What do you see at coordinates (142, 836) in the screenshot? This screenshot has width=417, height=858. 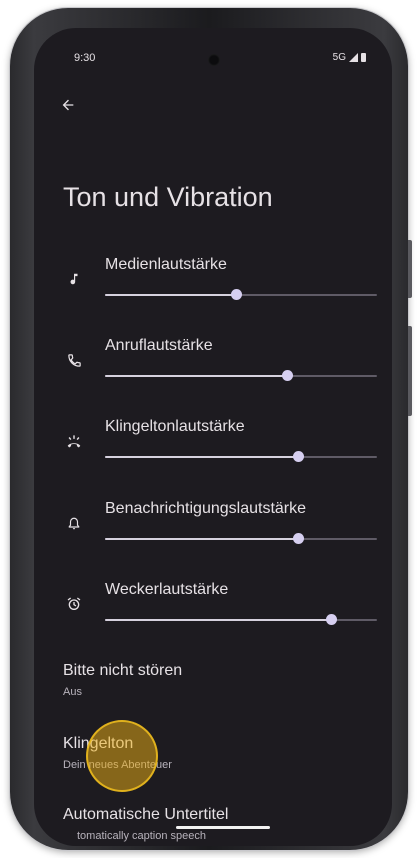 I see `live-caption-summary: tomatically caption speech` at bounding box center [142, 836].